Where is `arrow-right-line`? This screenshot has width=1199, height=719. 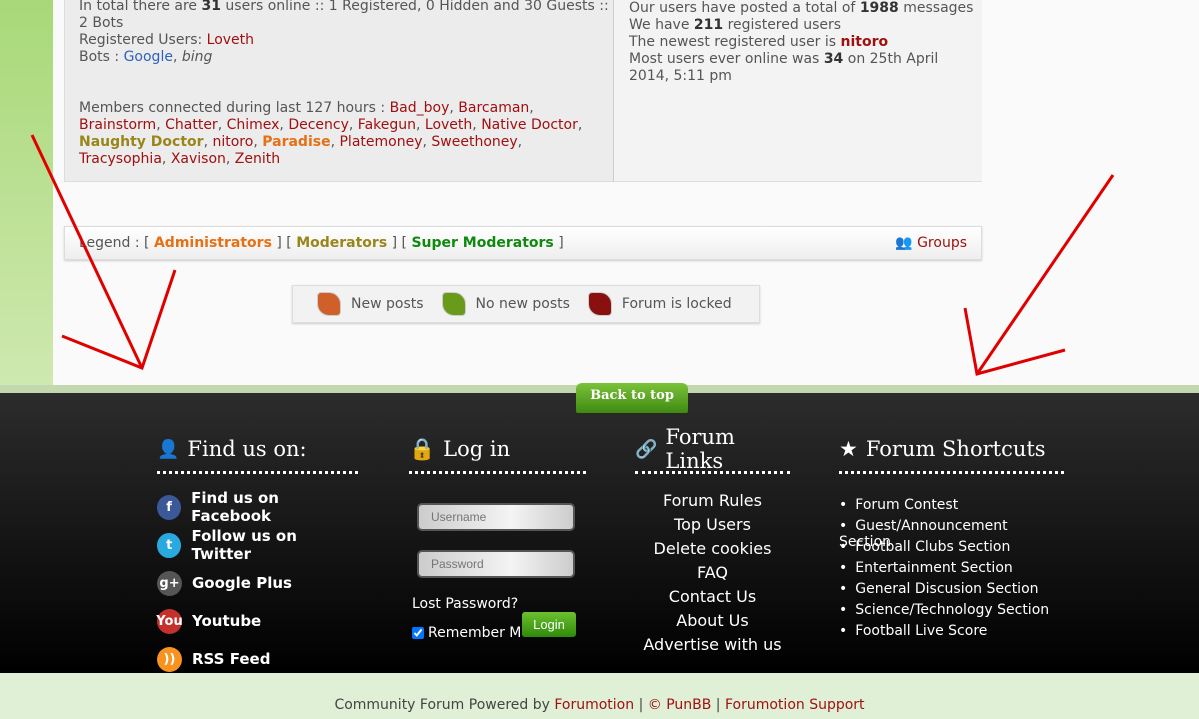 arrow-right-line is located at coordinates (1045, 274).